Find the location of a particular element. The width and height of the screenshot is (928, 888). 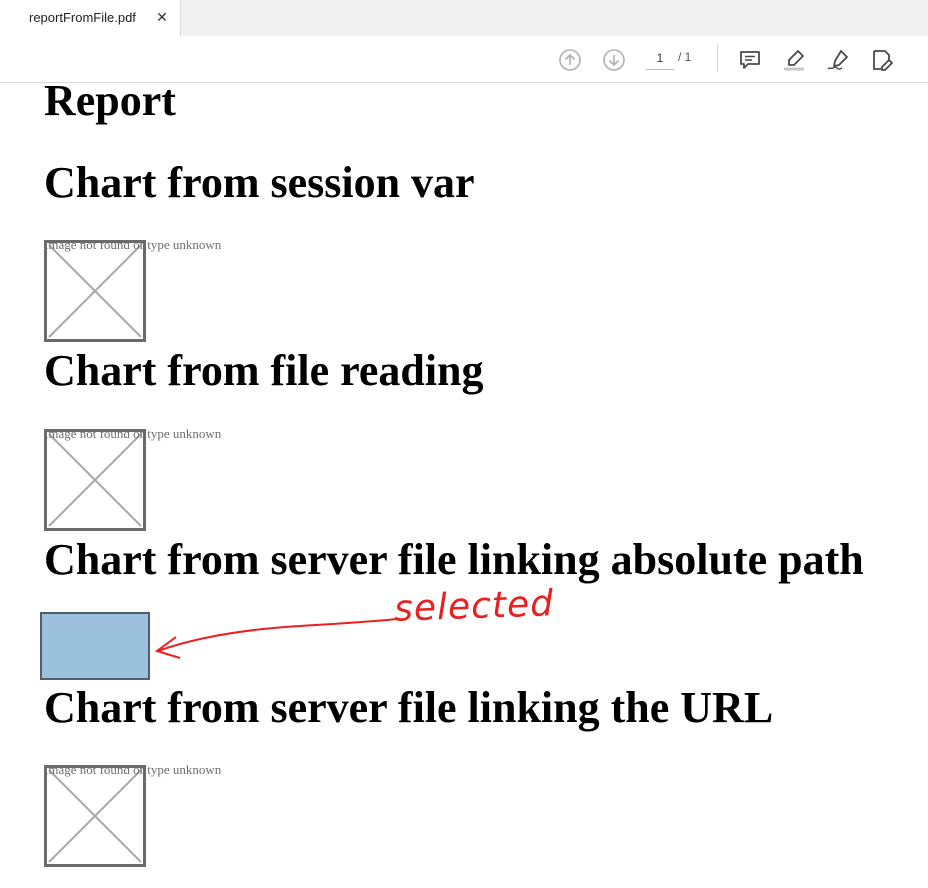

next-page-icon is located at coordinates (614, 60).